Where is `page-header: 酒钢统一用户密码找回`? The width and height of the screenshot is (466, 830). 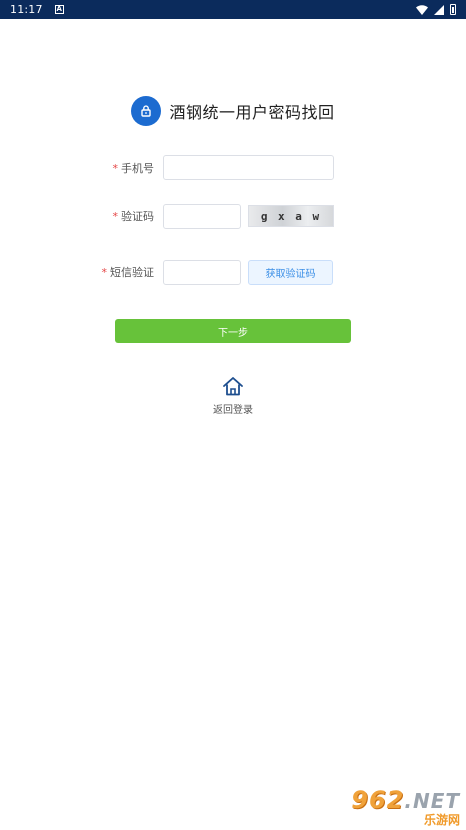
page-header: 酒钢统一用户密码找回 is located at coordinates (233, 111).